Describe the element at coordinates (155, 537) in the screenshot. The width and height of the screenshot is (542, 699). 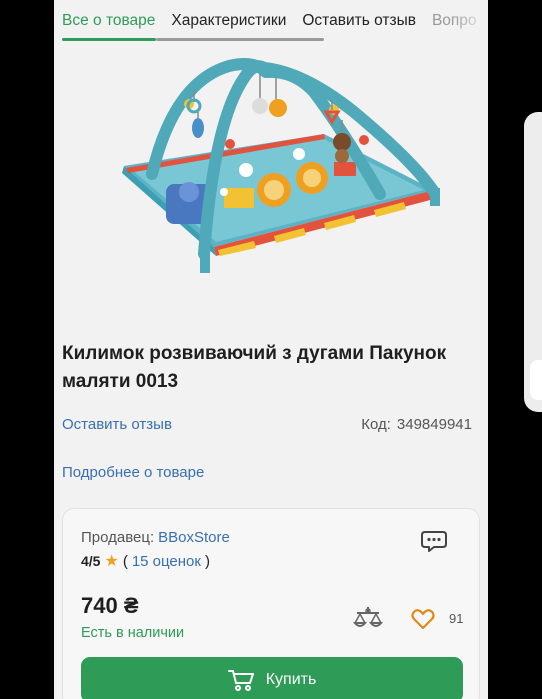
I see `seller-line: Продавец: BBoxStore` at that location.